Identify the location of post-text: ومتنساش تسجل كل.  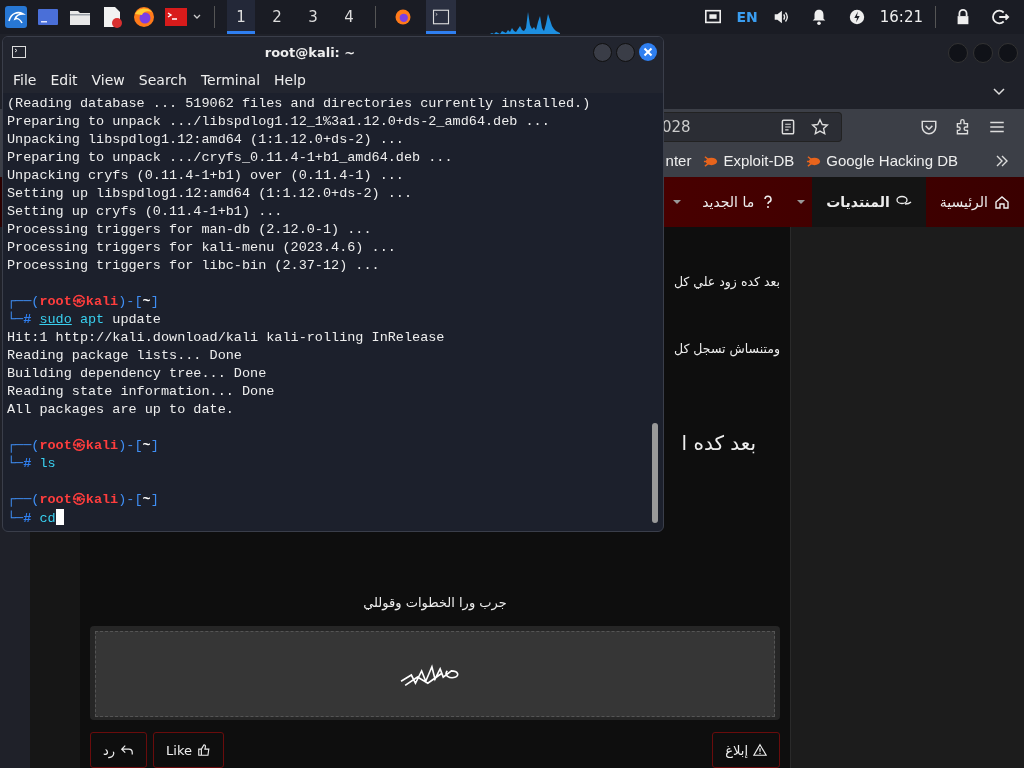
(726, 348).